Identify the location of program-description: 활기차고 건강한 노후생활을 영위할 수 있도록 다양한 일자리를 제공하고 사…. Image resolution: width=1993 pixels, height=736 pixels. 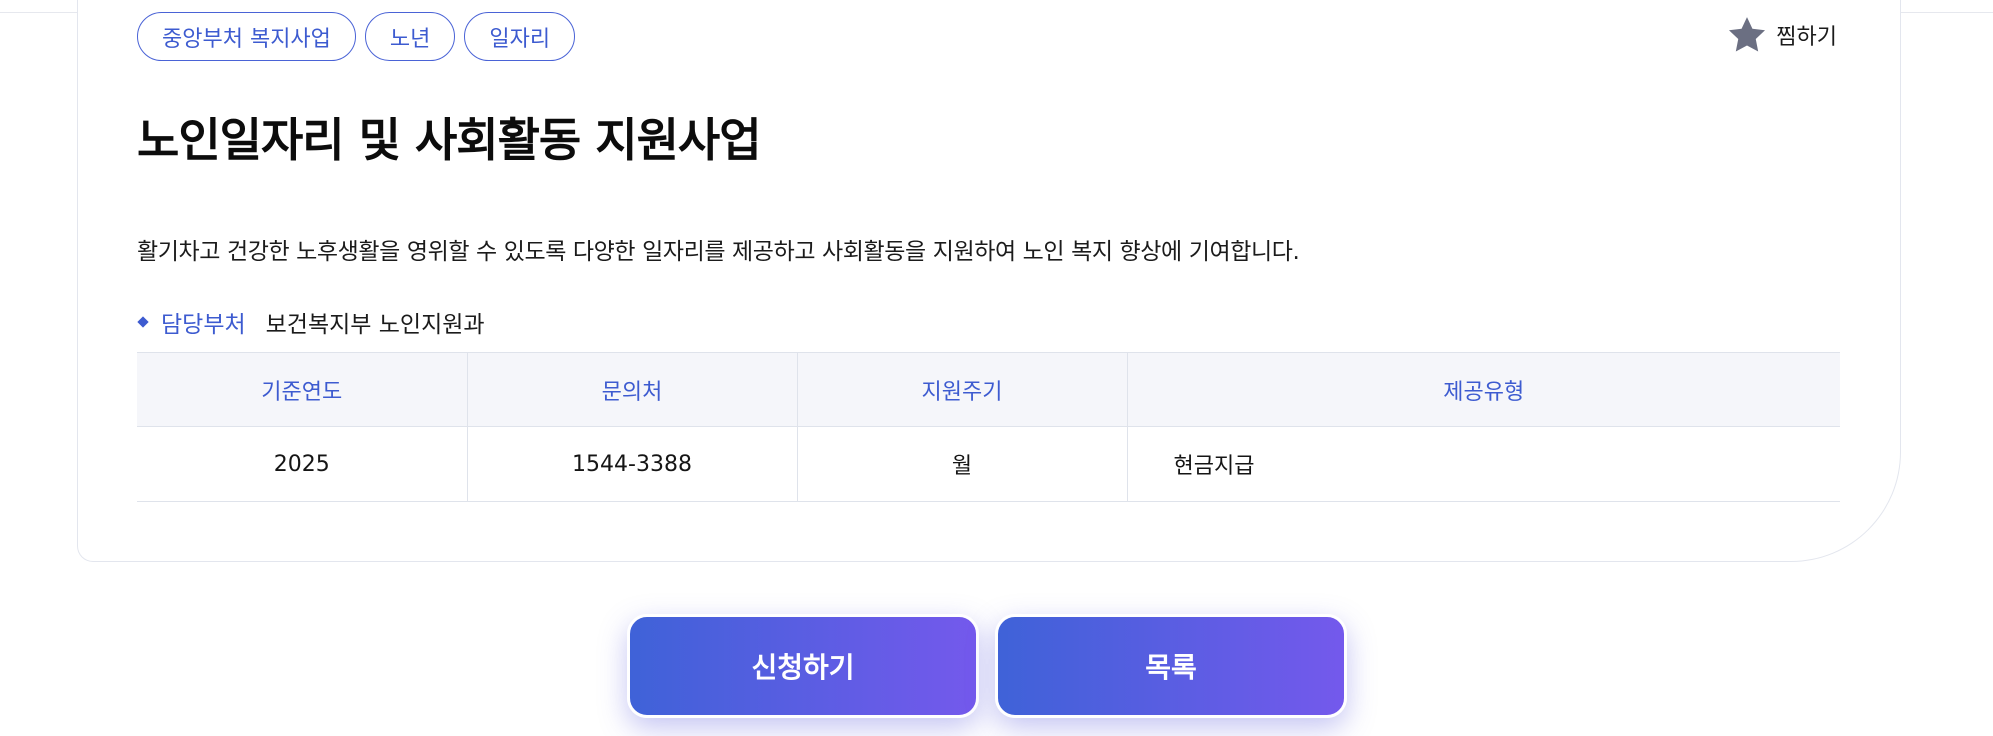
(718, 252).